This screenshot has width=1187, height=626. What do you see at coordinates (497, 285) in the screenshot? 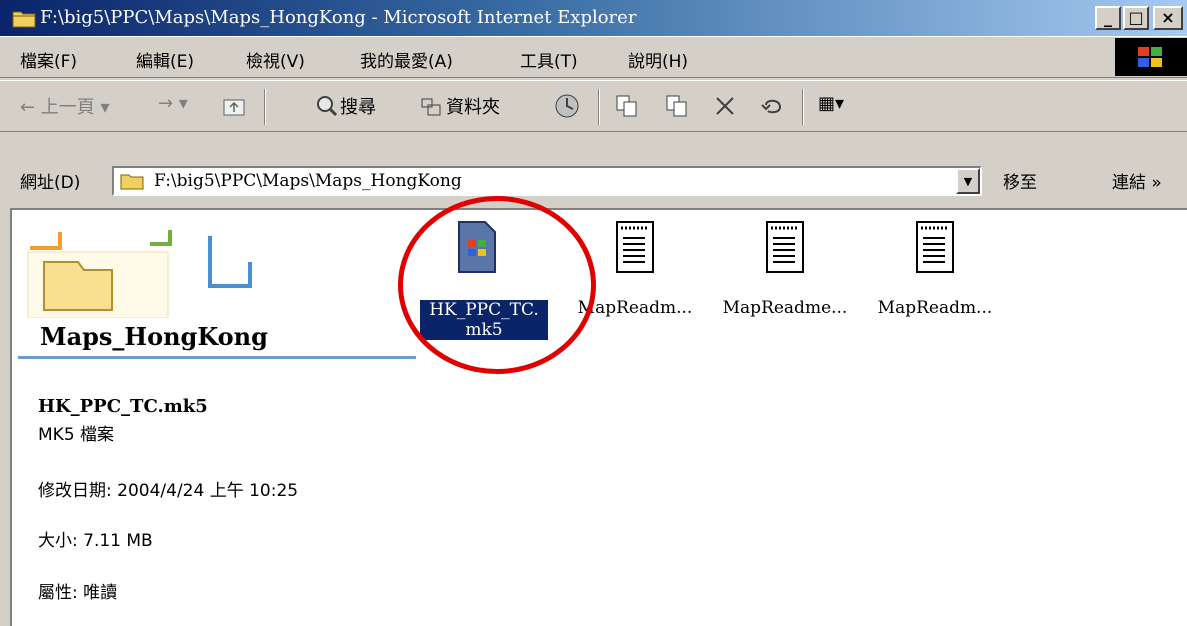
I see `highlight-circle` at bounding box center [497, 285].